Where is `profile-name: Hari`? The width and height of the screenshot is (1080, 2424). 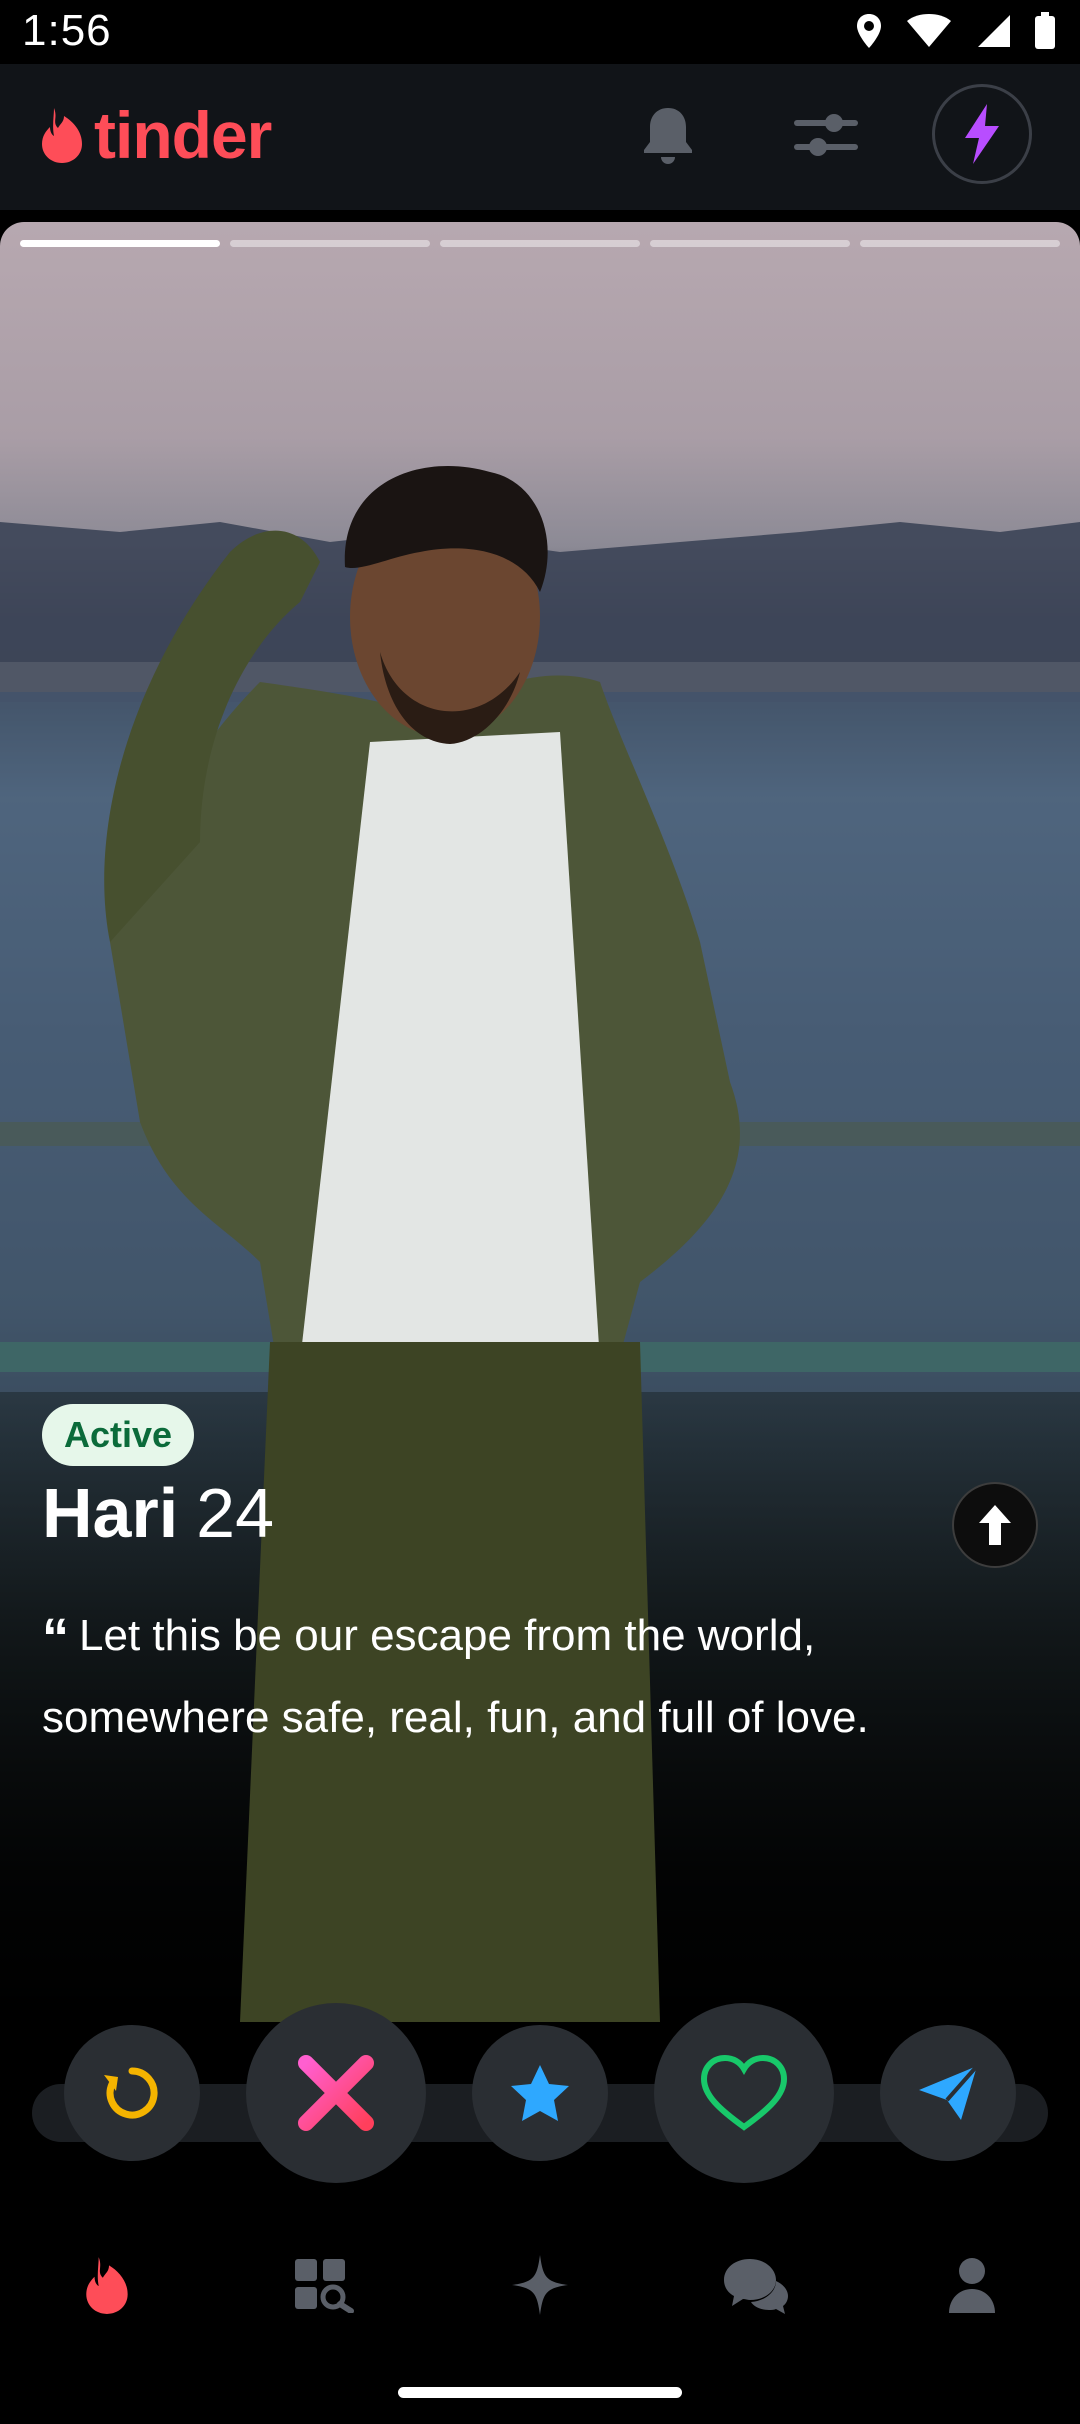 profile-name: Hari is located at coordinates (110, 1513).